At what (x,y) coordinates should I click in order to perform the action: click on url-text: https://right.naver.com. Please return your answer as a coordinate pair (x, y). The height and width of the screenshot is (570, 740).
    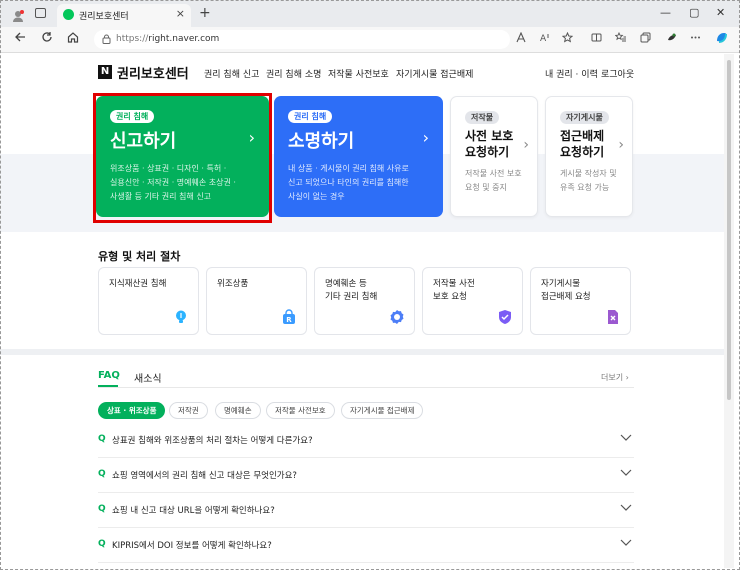
    Looking at the image, I should click on (168, 39).